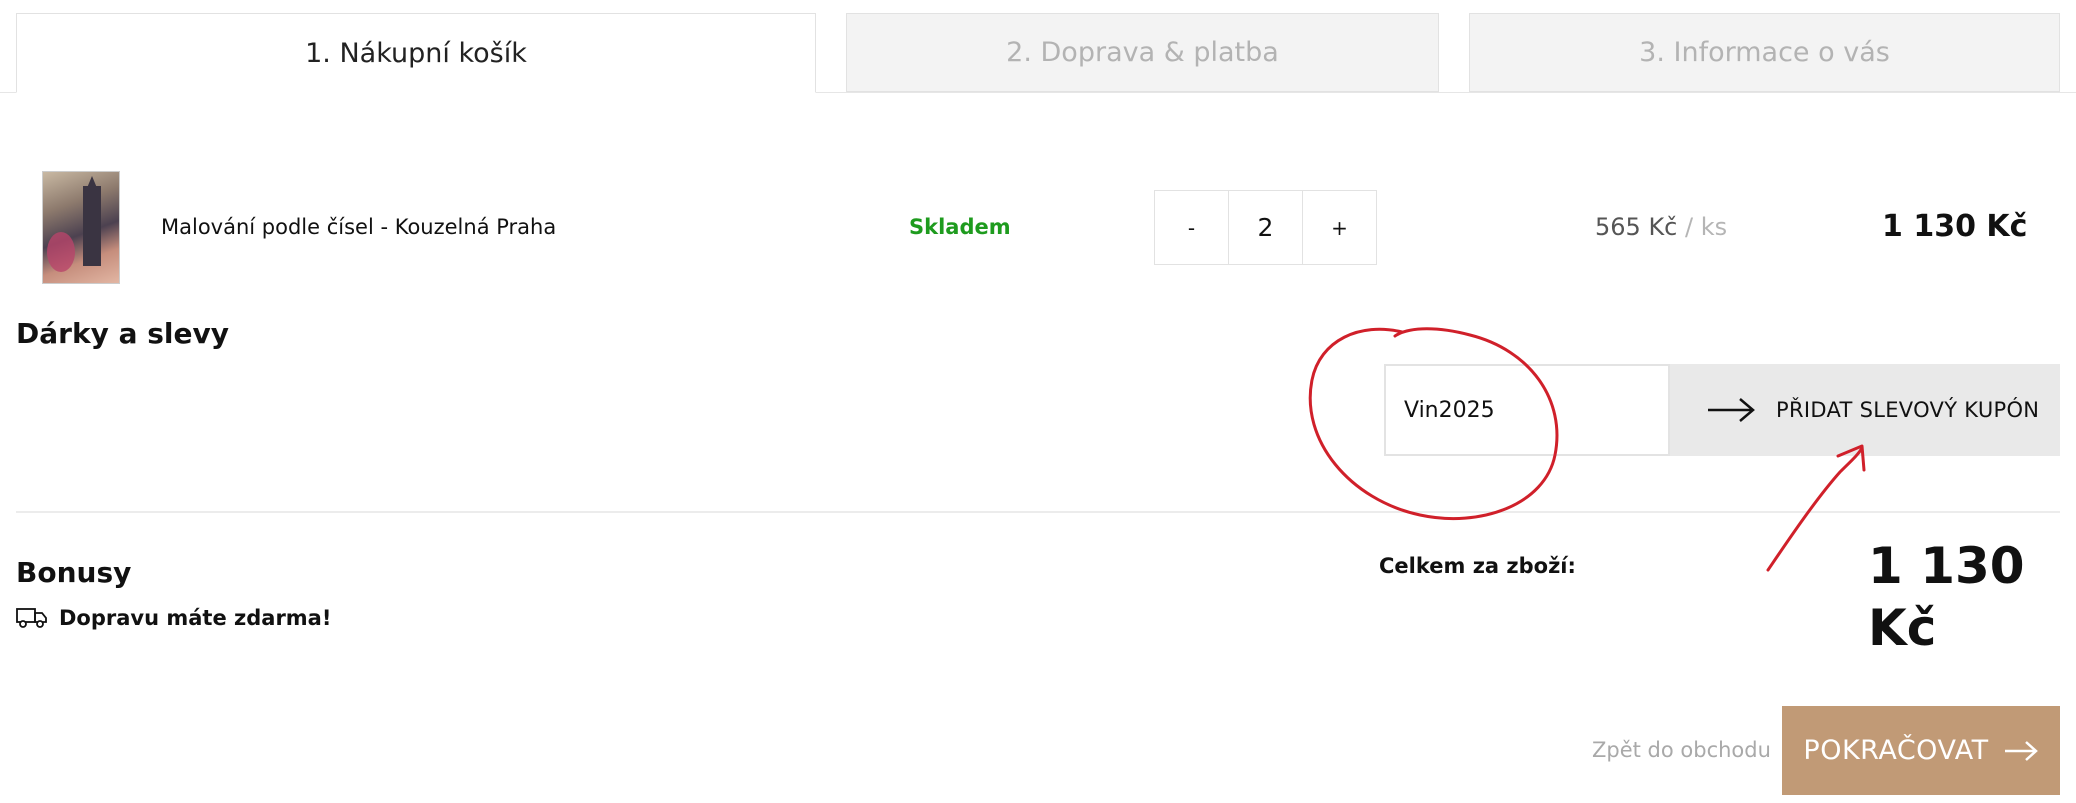 Image resolution: width=2076 pixels, height=803 pixels. I want to click on back-to-shop-link: Zpět do obchodu, so click(1681, 750).